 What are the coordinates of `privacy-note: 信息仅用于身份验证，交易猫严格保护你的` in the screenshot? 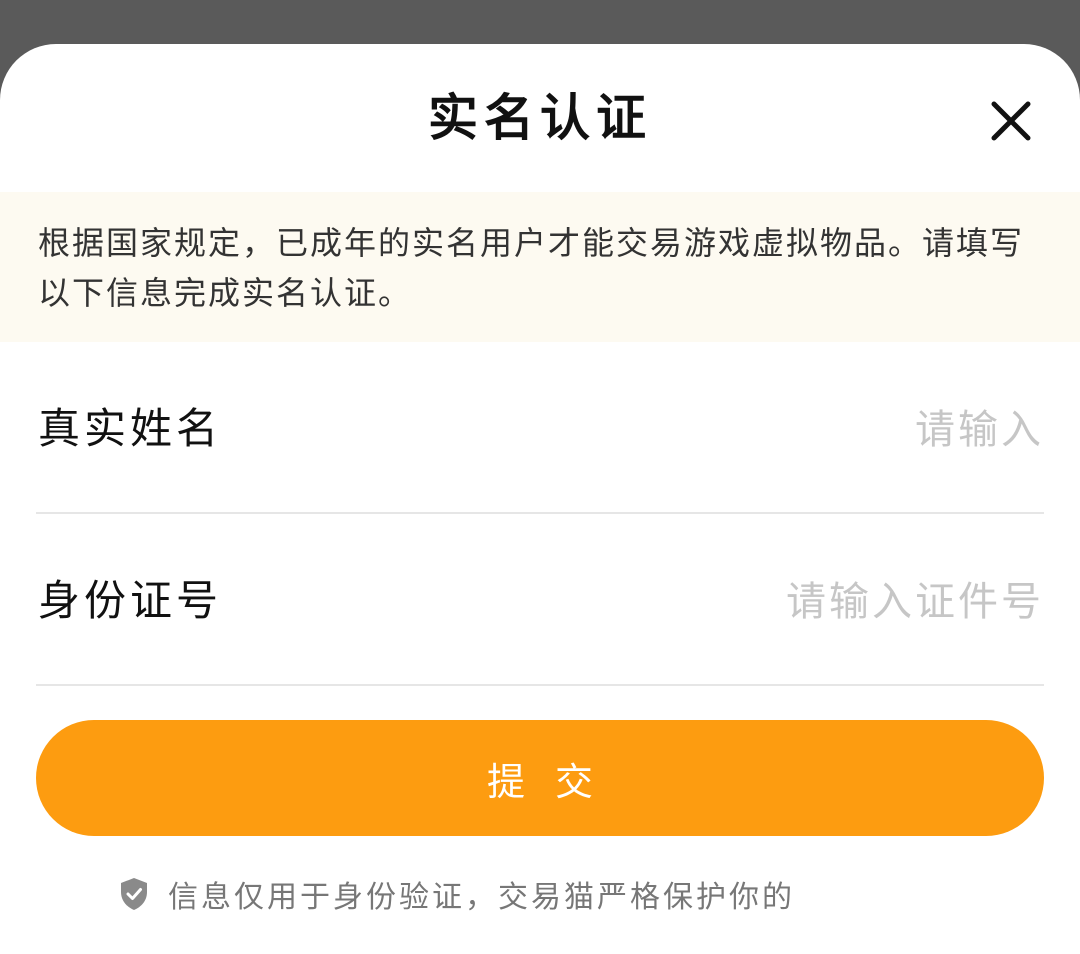 It's located at (457, 894).